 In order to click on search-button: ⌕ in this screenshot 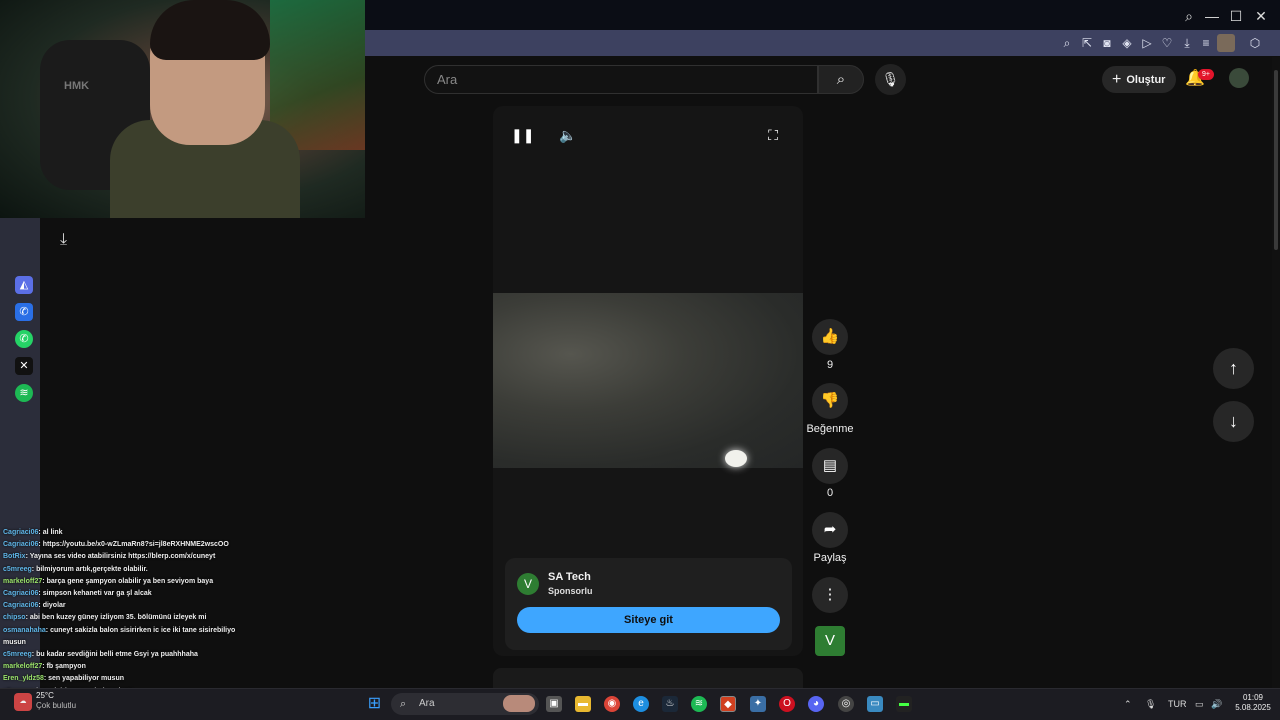, I will do `click(841, 79)`.